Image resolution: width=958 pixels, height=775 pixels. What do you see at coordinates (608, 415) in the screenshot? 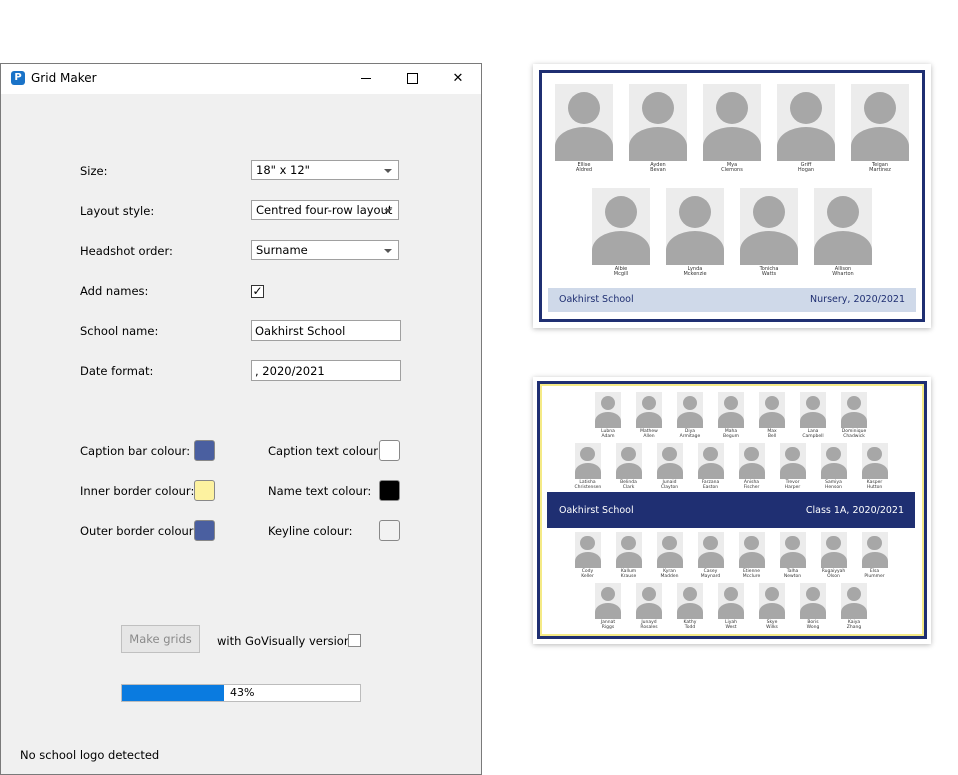
I see `headshot: Lubna Adam` at bounding box center [608, 415].